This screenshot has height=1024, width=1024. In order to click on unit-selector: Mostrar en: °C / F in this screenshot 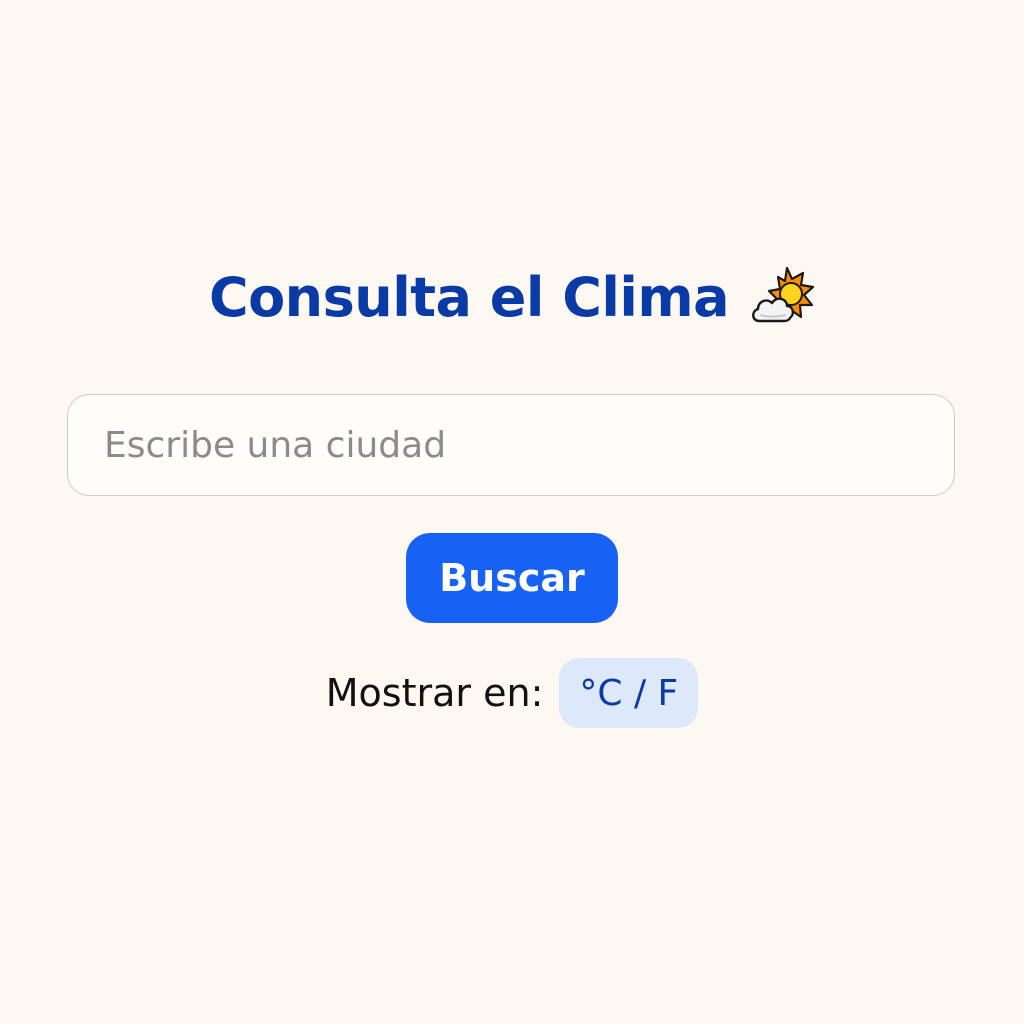, I will do `click(512, 693)`.